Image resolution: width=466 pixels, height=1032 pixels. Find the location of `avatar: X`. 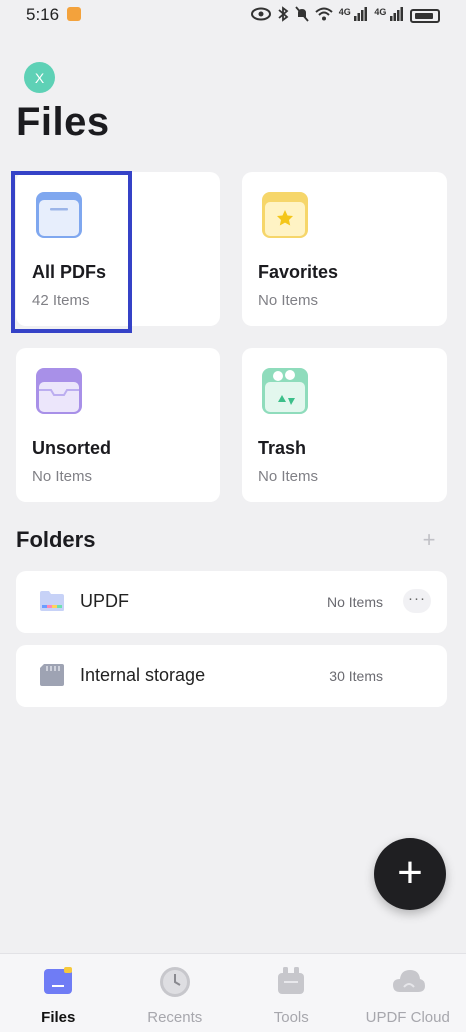

avatar: X is located at coordinates (39, 77).